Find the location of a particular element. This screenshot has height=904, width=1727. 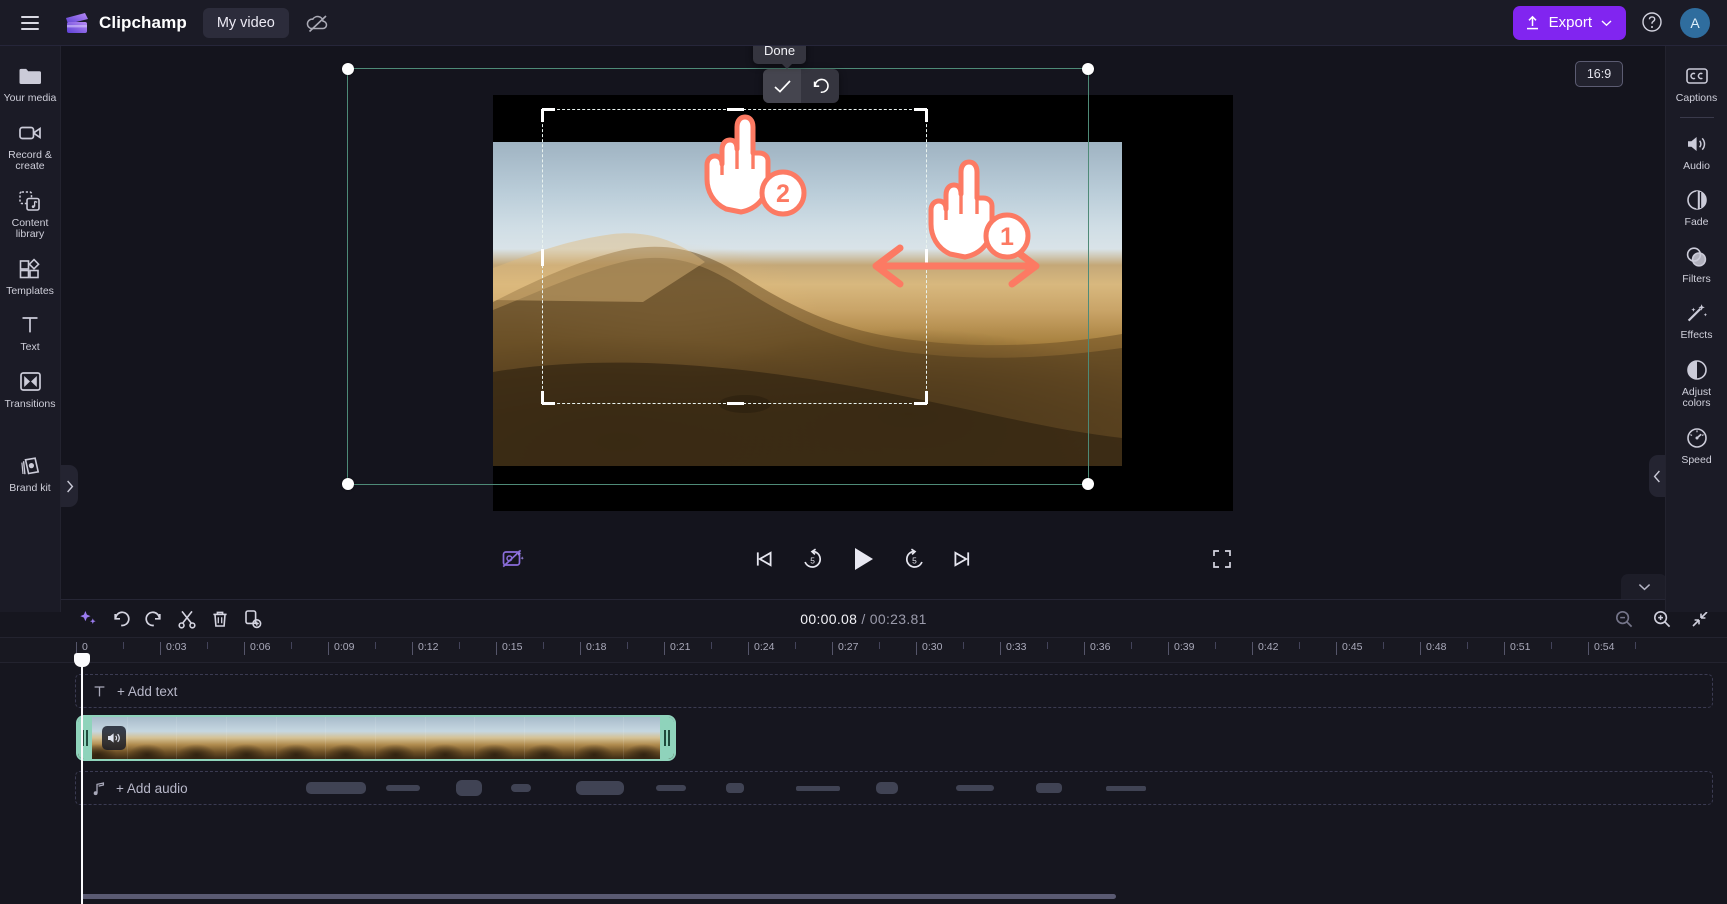

ruler-tick-label: 0:48 is located at coordinates (1436, 647).